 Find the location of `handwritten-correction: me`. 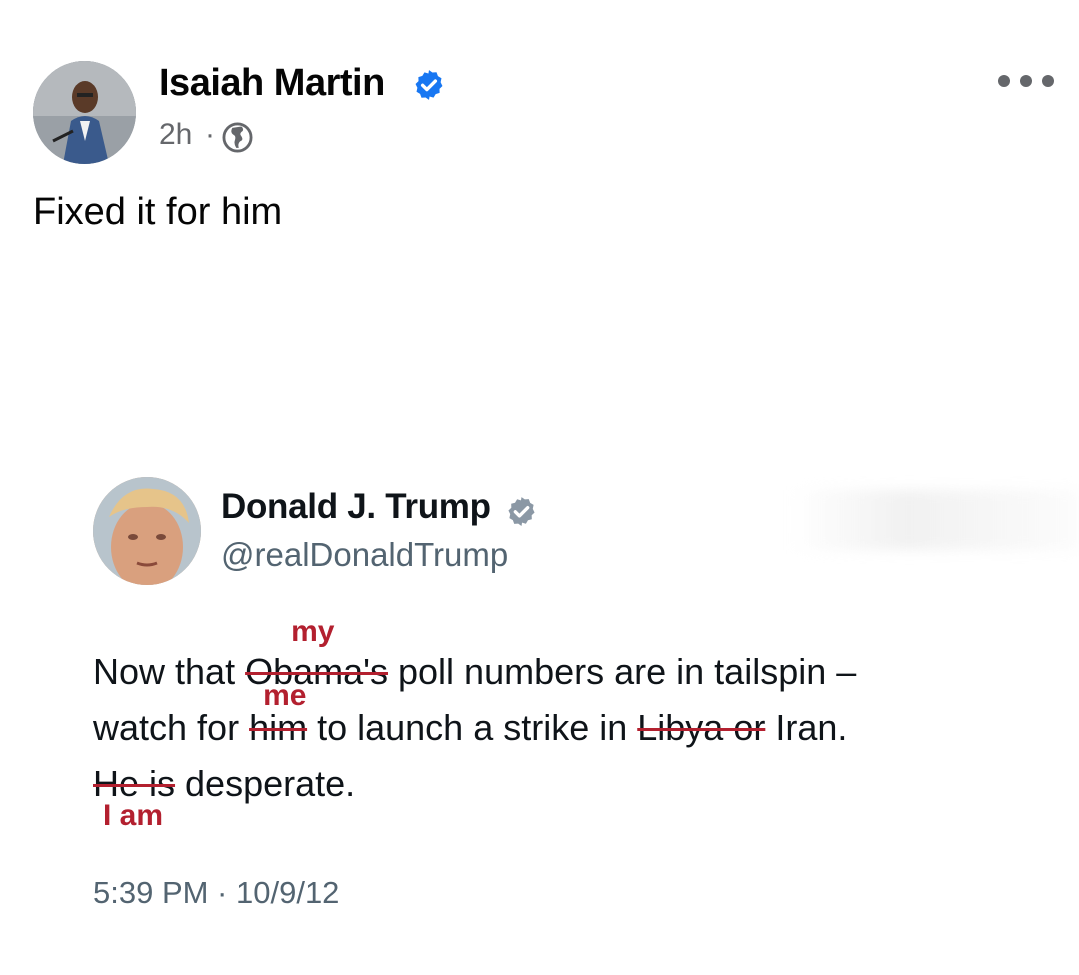

handwritten-correction: me is located at coordinates (285, 695).